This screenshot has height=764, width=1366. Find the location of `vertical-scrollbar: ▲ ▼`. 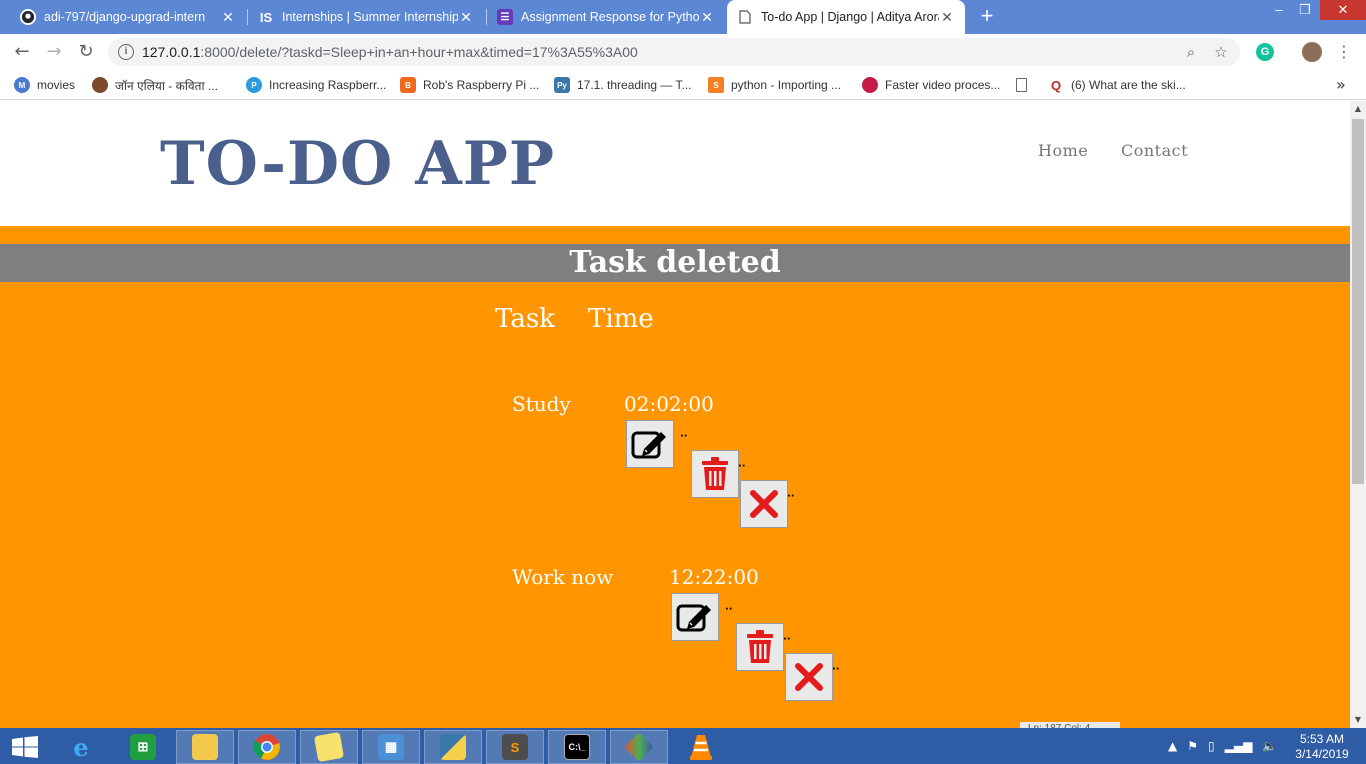

vertical-scrollbar: ▲ ▼ is located at coordinates (1358, 414).